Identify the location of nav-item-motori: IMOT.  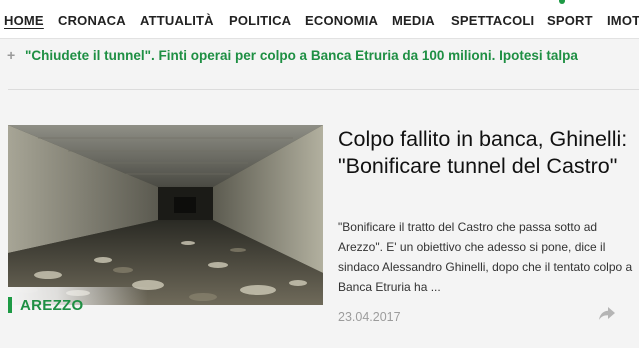
(623, 20).